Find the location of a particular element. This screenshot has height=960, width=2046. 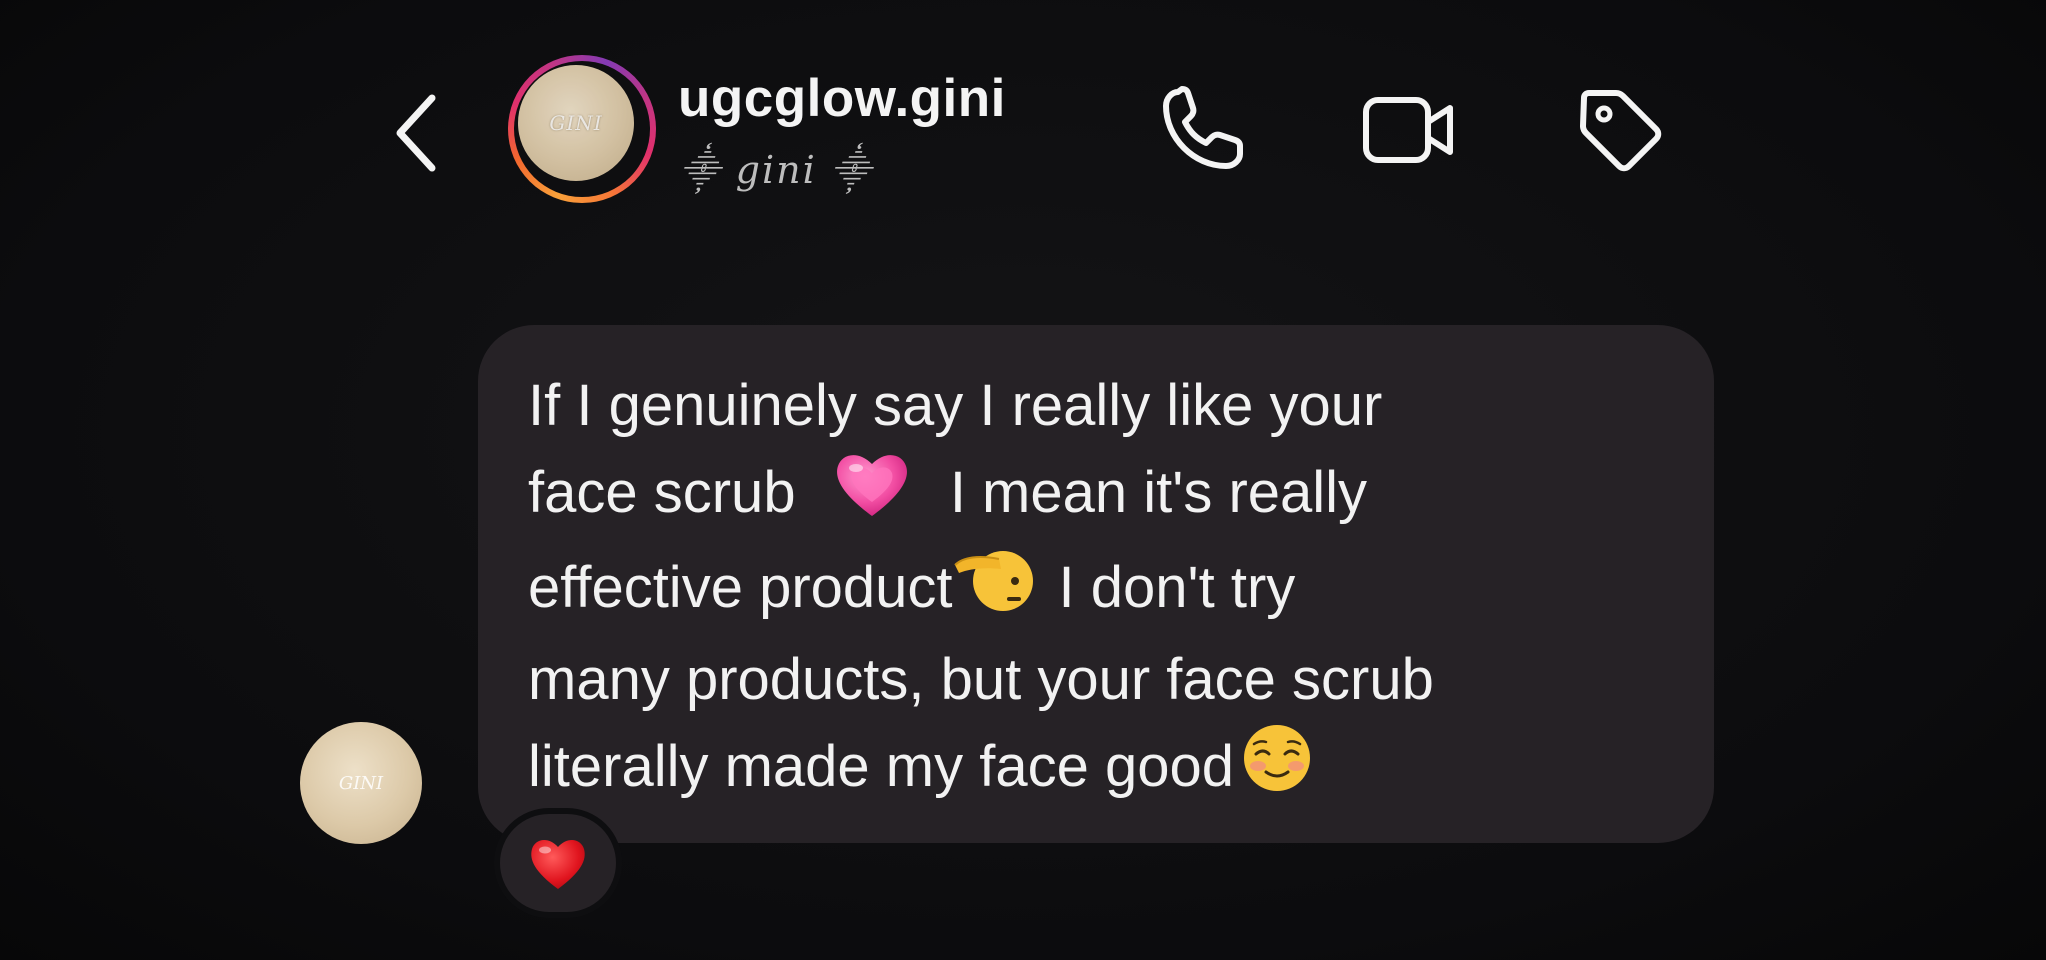

video-camera-icon is located at coordinates (1408, 130).